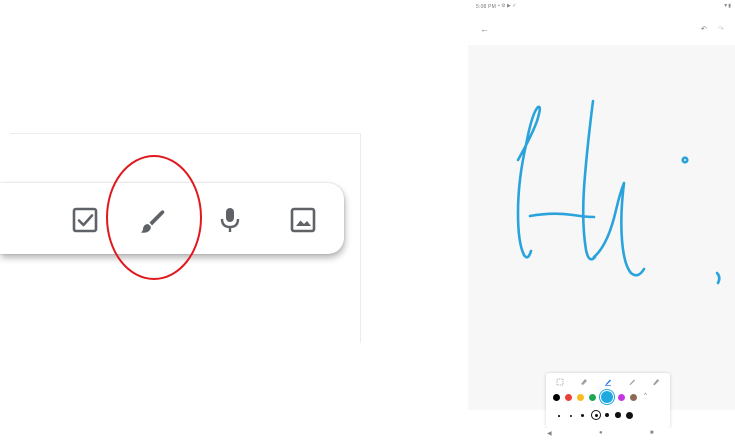 Image resolution: width=735 pixels, height=441 pixels. I want to click on signal-battery-icons: ▼▮, so click(727, 6).